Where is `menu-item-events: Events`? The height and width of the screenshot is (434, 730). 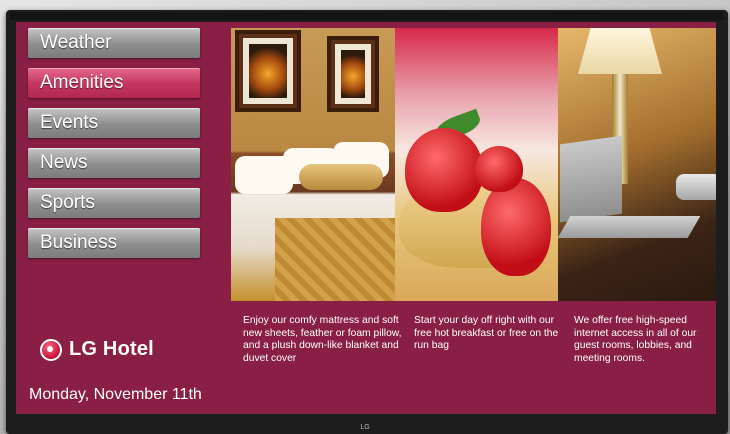 menu-item-events: Events is located at coordinates (114, 123).